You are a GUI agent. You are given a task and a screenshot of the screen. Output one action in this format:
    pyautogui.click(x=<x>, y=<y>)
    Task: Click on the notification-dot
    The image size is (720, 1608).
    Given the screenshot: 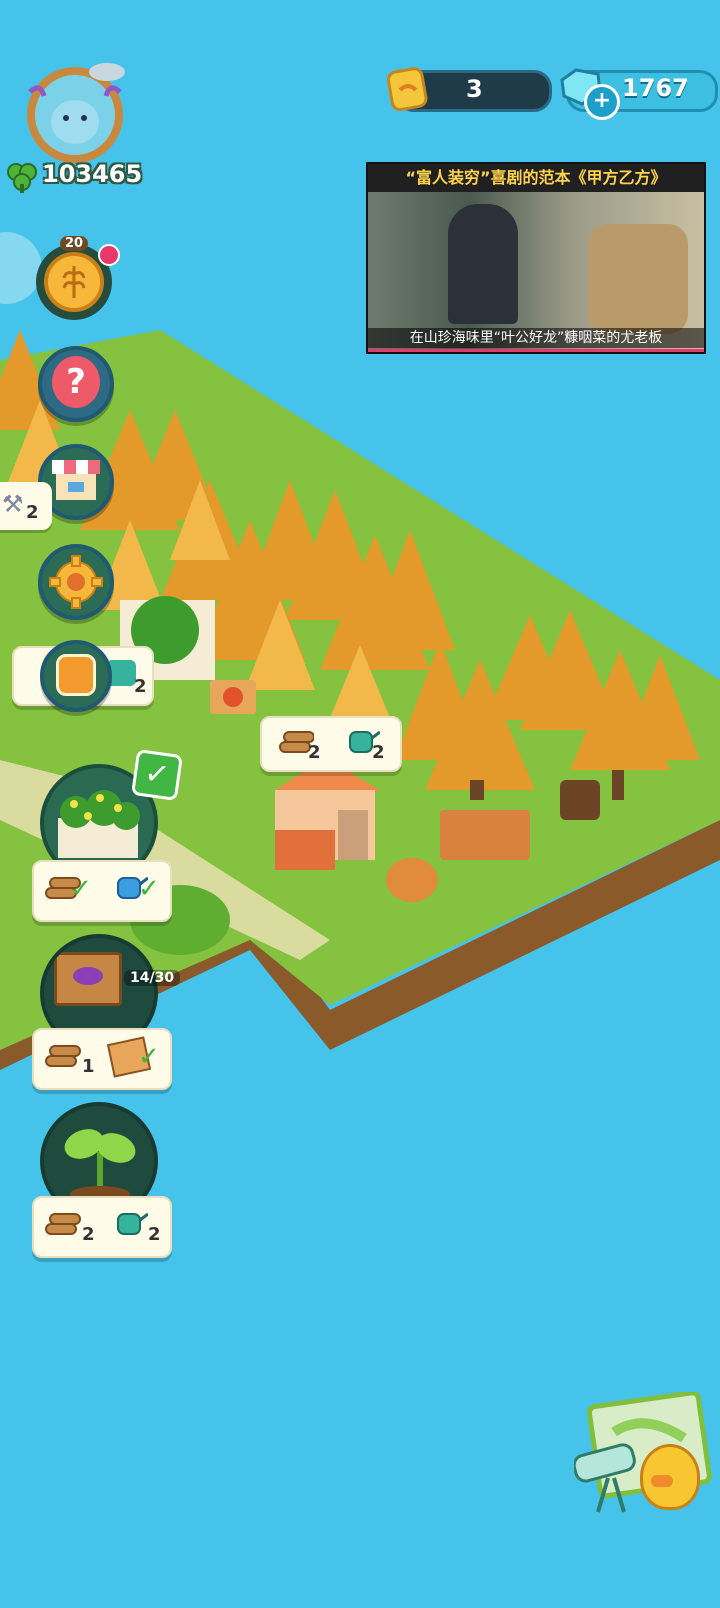 What is the action you would take?
    pyautogui.click(x=109, y=255)
    